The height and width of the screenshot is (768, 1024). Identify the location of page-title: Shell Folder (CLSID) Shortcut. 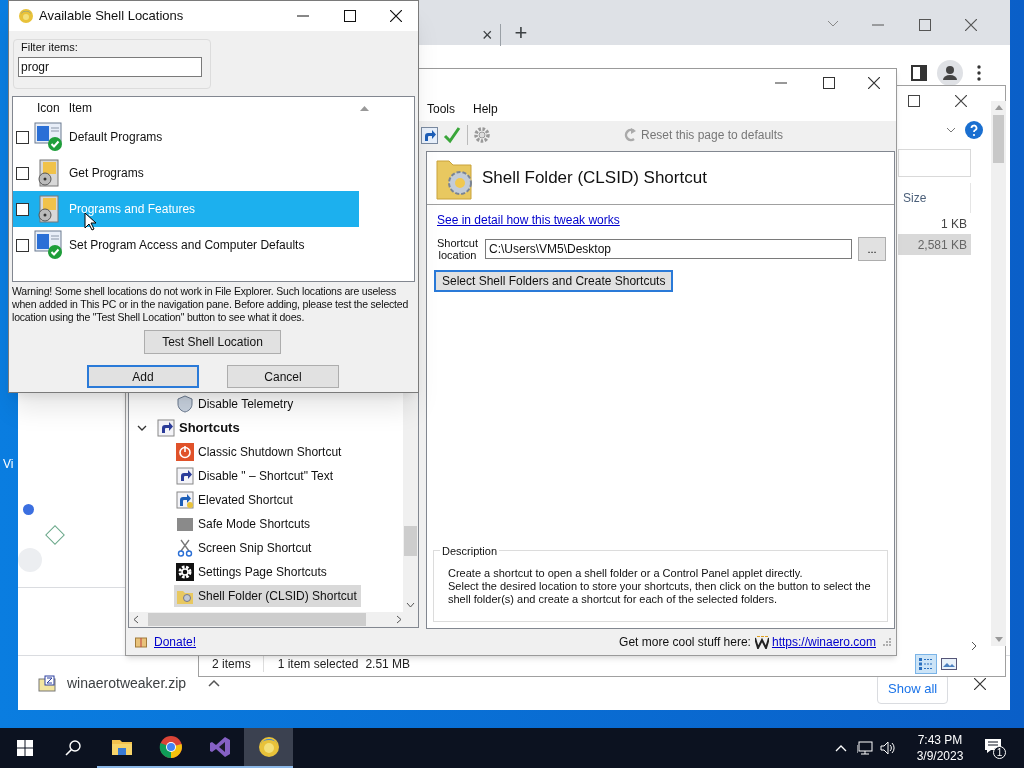
(594, 178).